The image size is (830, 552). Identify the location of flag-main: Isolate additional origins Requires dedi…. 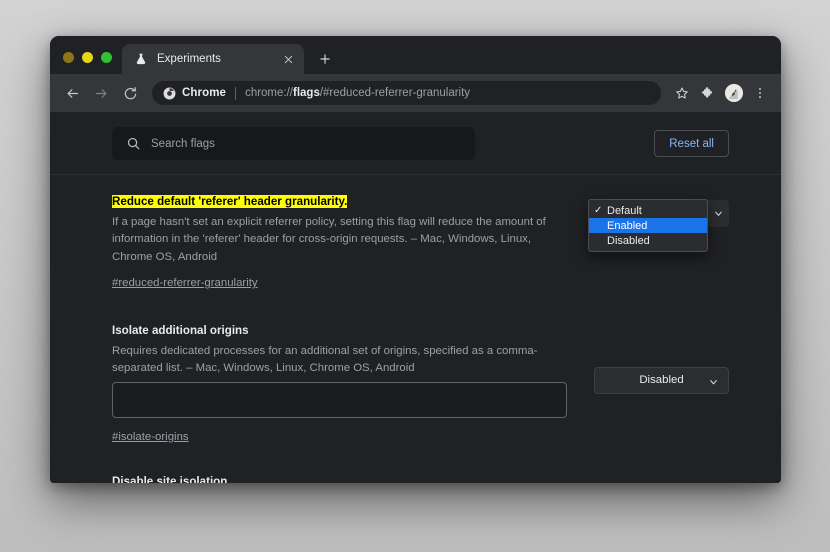
(339, 383).